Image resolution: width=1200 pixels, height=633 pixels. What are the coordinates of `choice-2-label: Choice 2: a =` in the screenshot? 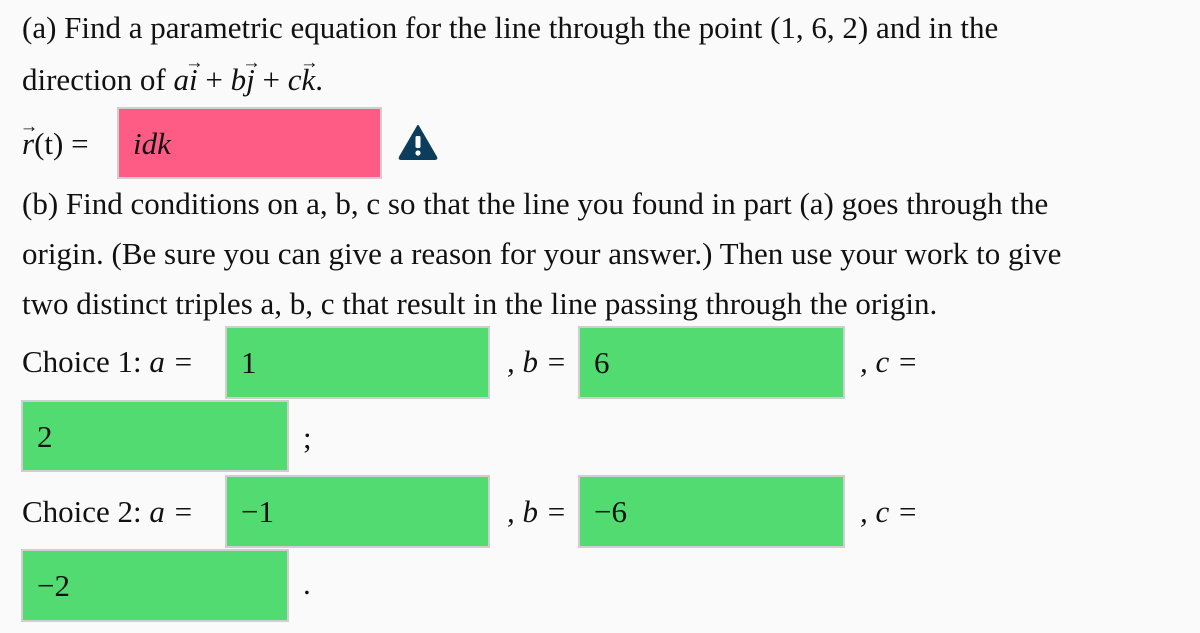 It's located at (108, 511).